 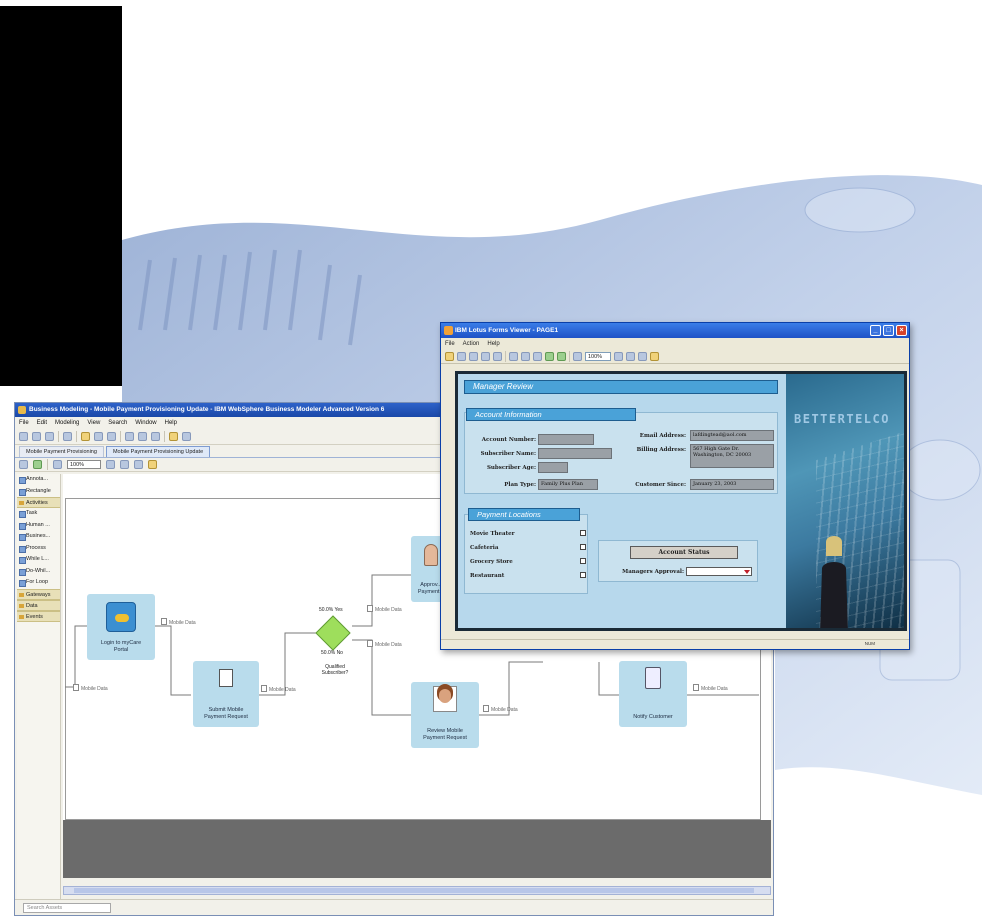 What do you see at coordinates (38, 514) in the screenshot?
I see `palette-item-task: Task` at bounding box center [38, 514].